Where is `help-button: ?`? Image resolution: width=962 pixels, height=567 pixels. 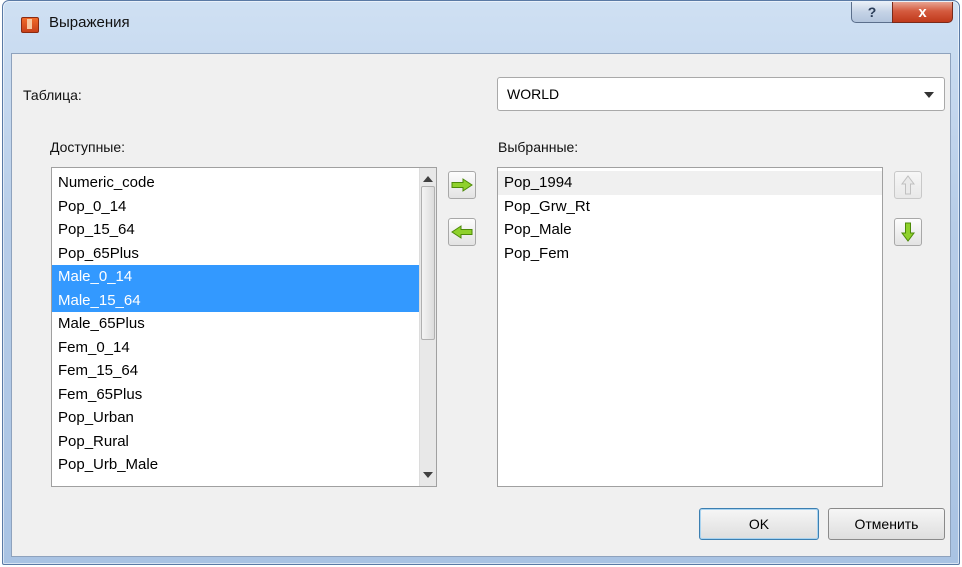
help-button: ? is located at coordinates (872, 12).